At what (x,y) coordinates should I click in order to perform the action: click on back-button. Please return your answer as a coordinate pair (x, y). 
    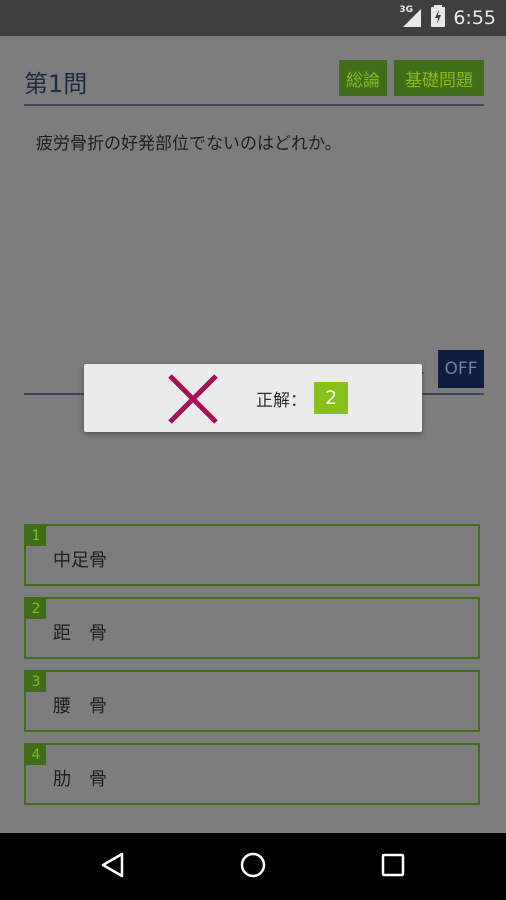
    Looking at the image, I should click on (113, 866).